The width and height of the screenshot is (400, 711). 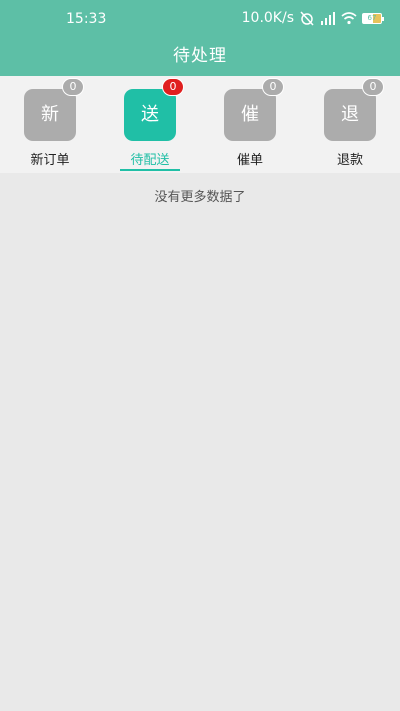 What do you see at coordinates (50, 160) in the screenshot?
I see `tab-label: 新订单` at bounding box center [50, 160].